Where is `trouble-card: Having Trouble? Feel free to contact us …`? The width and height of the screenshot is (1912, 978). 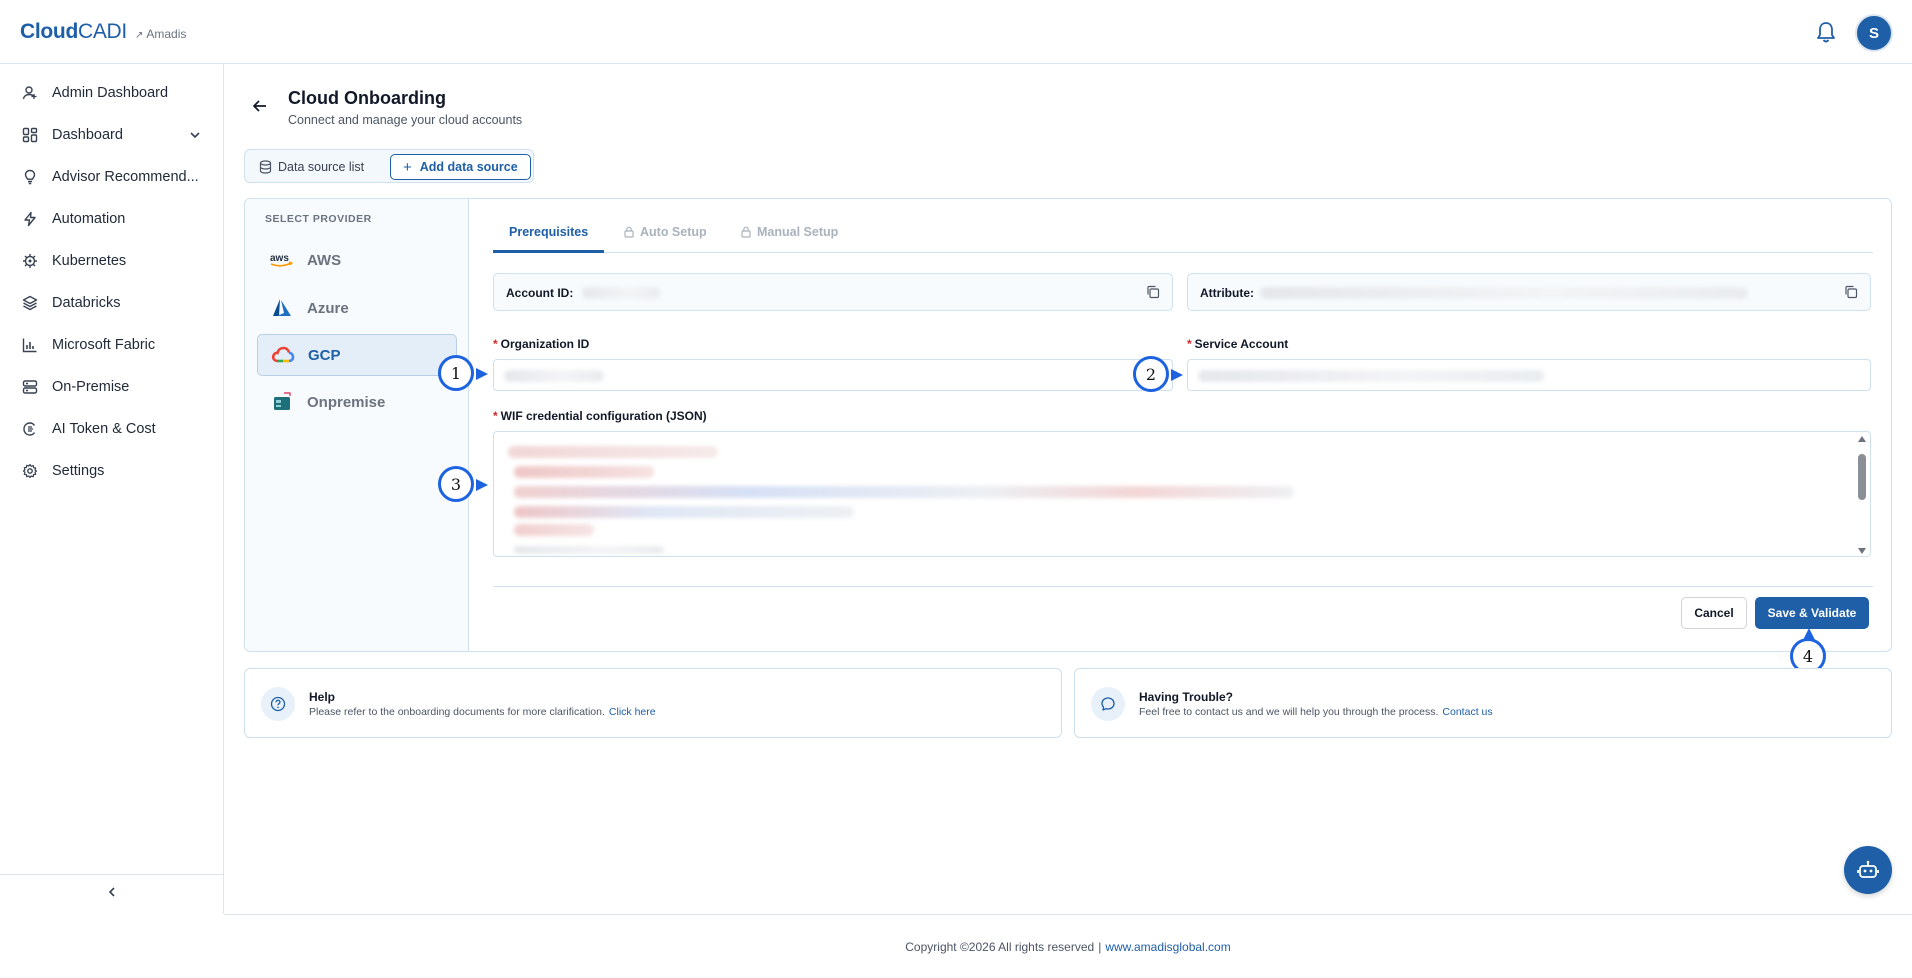
trouble-card: Having Trouble? Feel free to contact us … is located at coordinates (1483, 703).